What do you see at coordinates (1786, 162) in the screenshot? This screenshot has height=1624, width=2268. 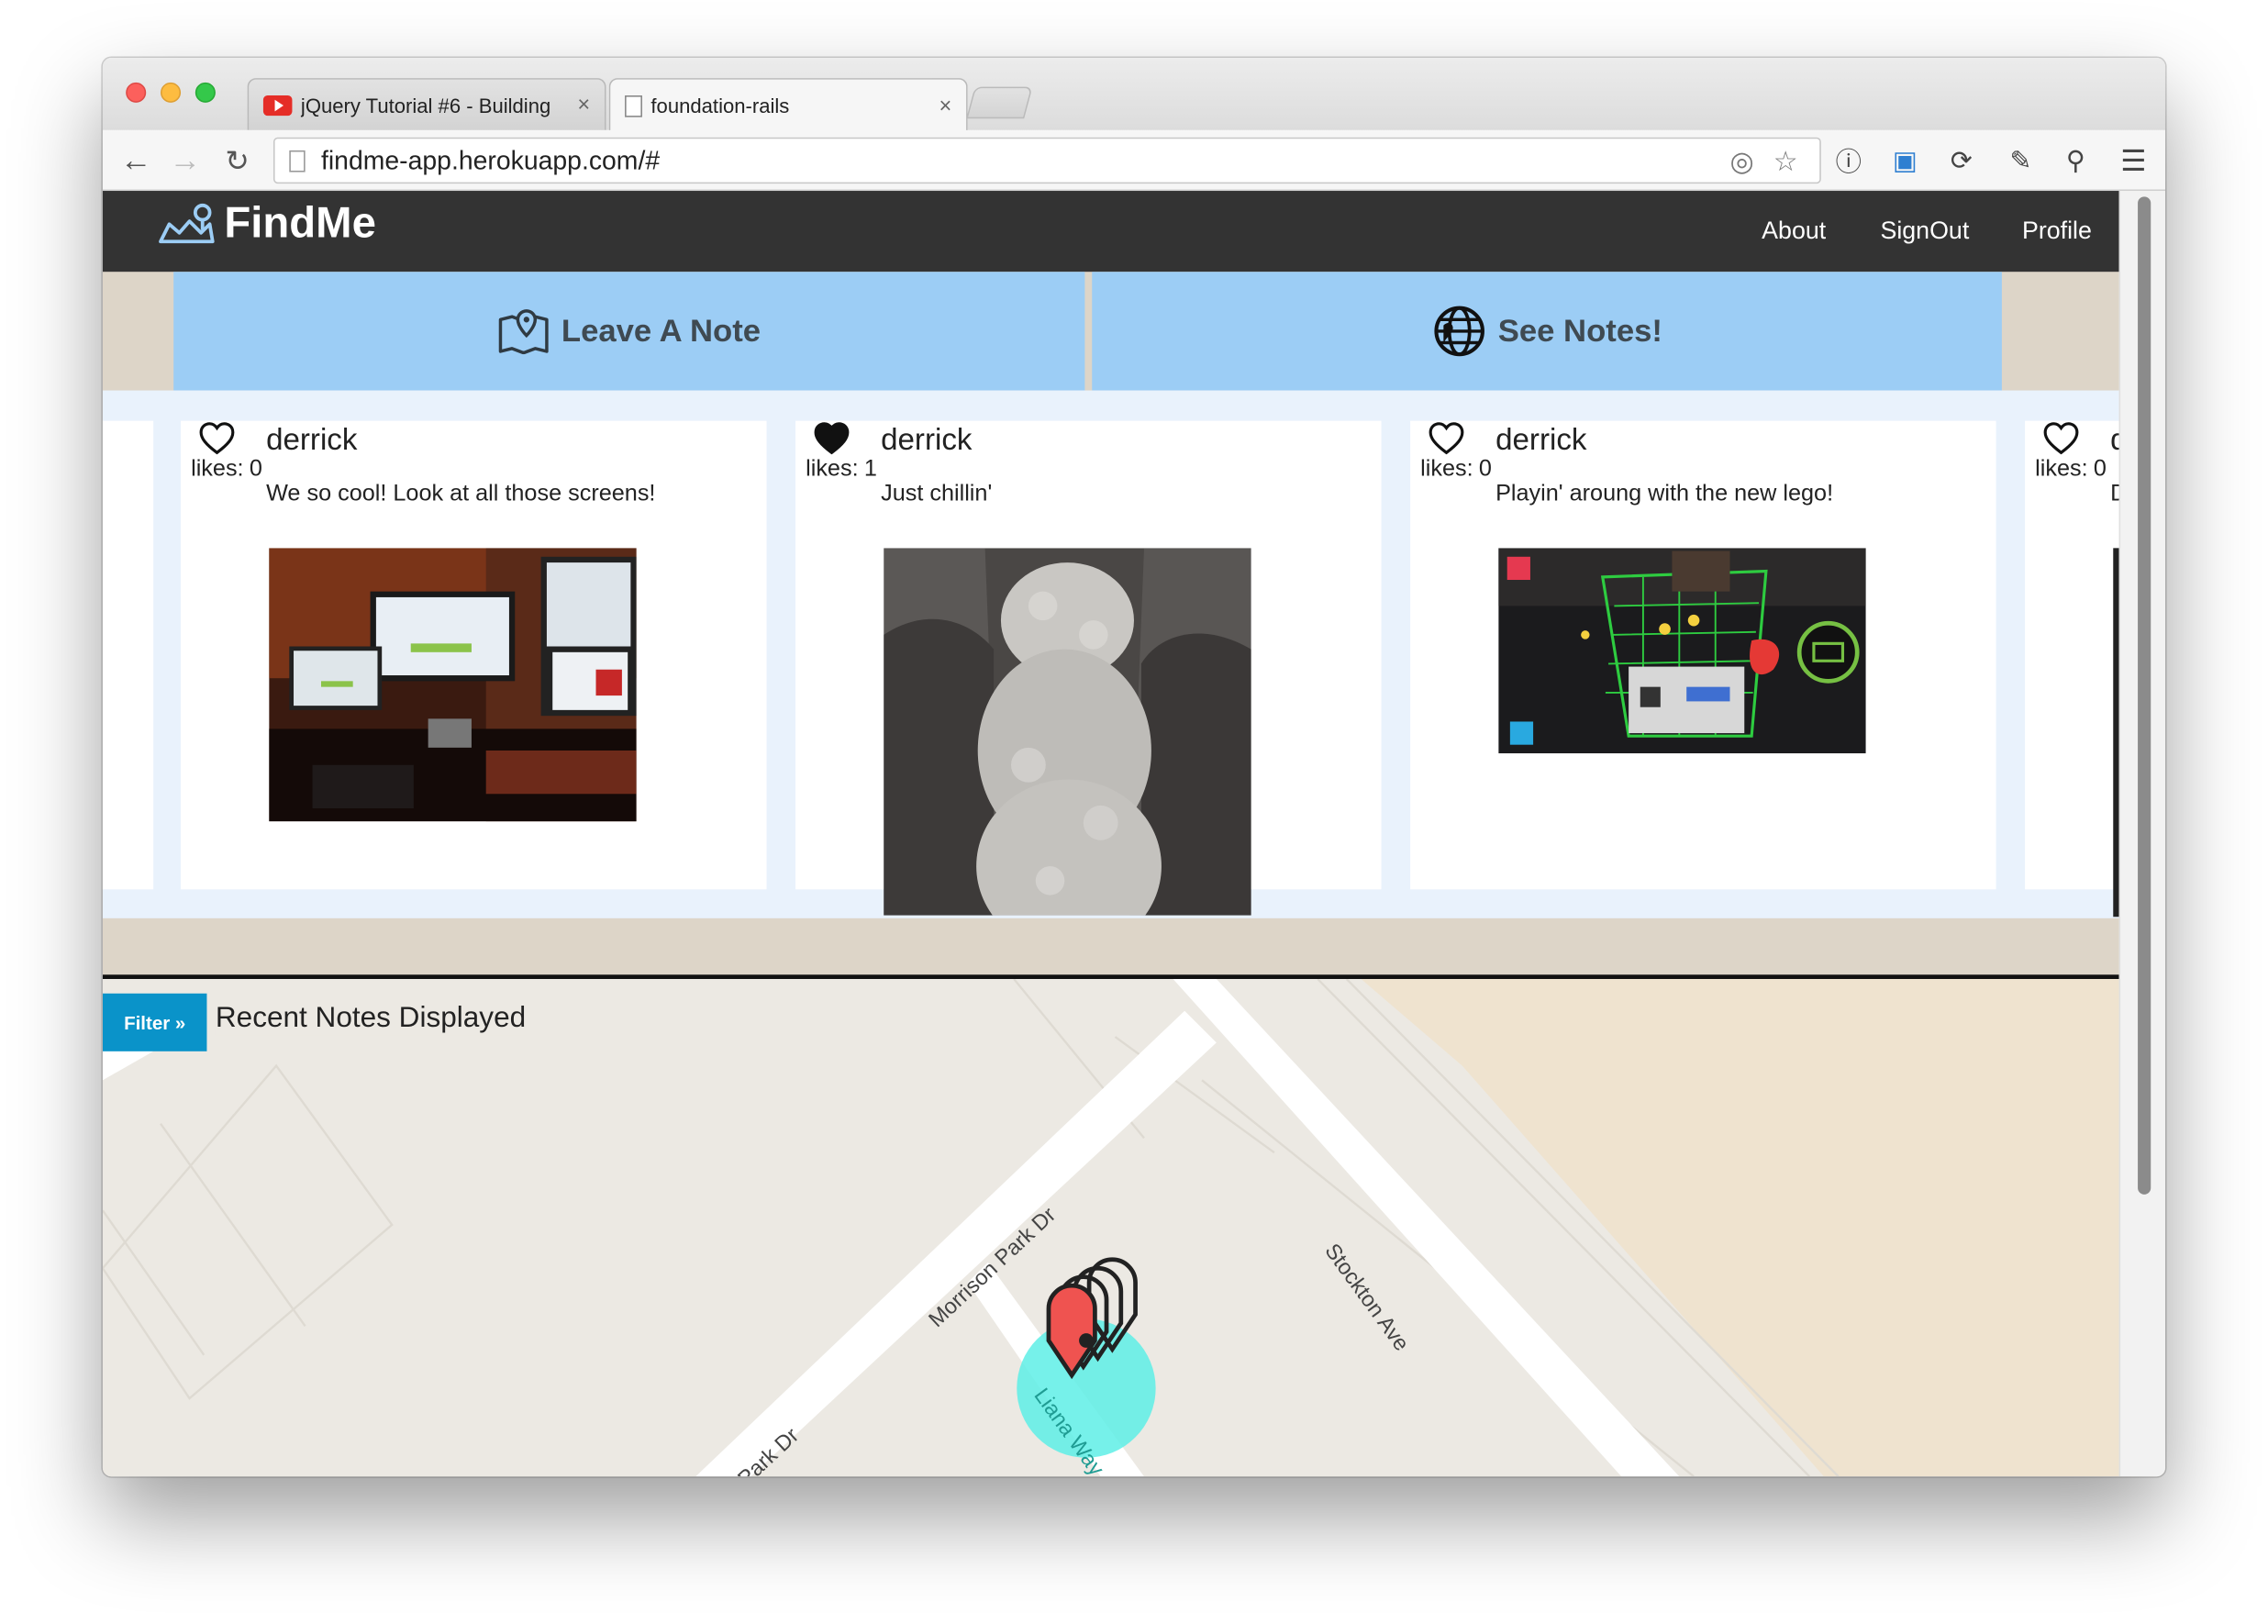 I see `bookmark-star-icon: ☆` at bounding box center [1786, 162].